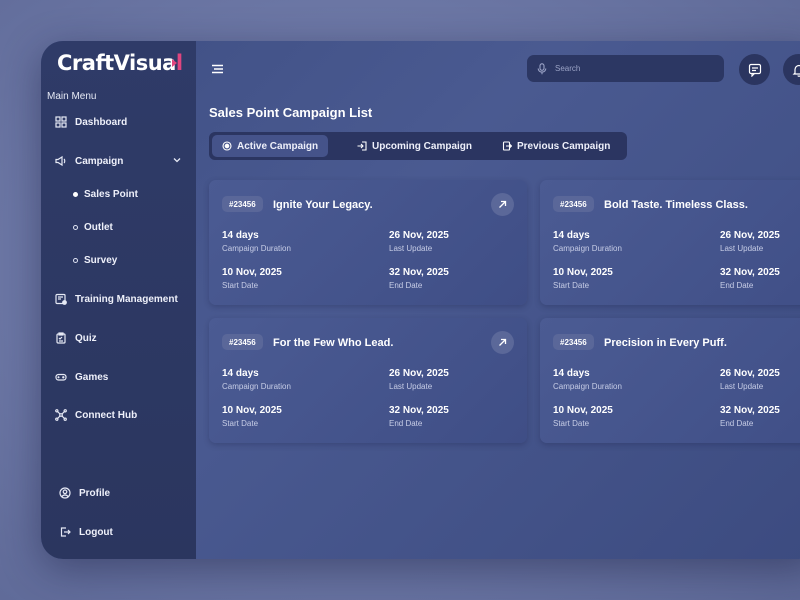 The height and width of the screenshot is (600, 800). I want to click on user-icon, so click(65, 493).